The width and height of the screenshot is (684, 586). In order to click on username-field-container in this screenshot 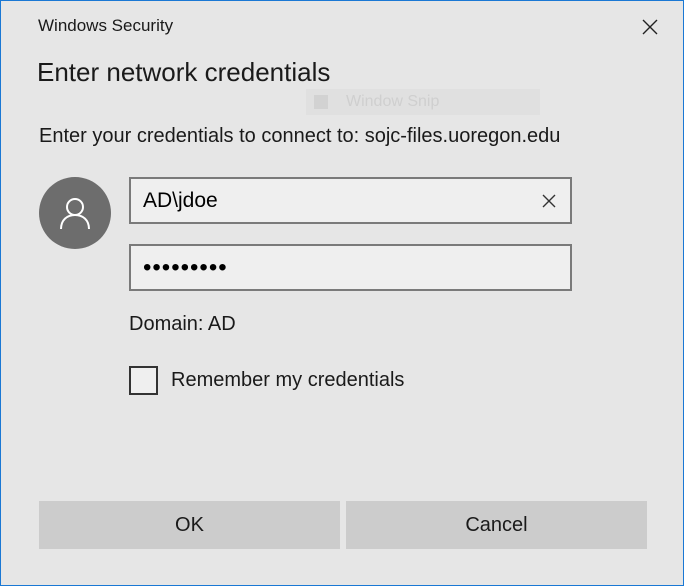, I will do `click(350, 200)`.